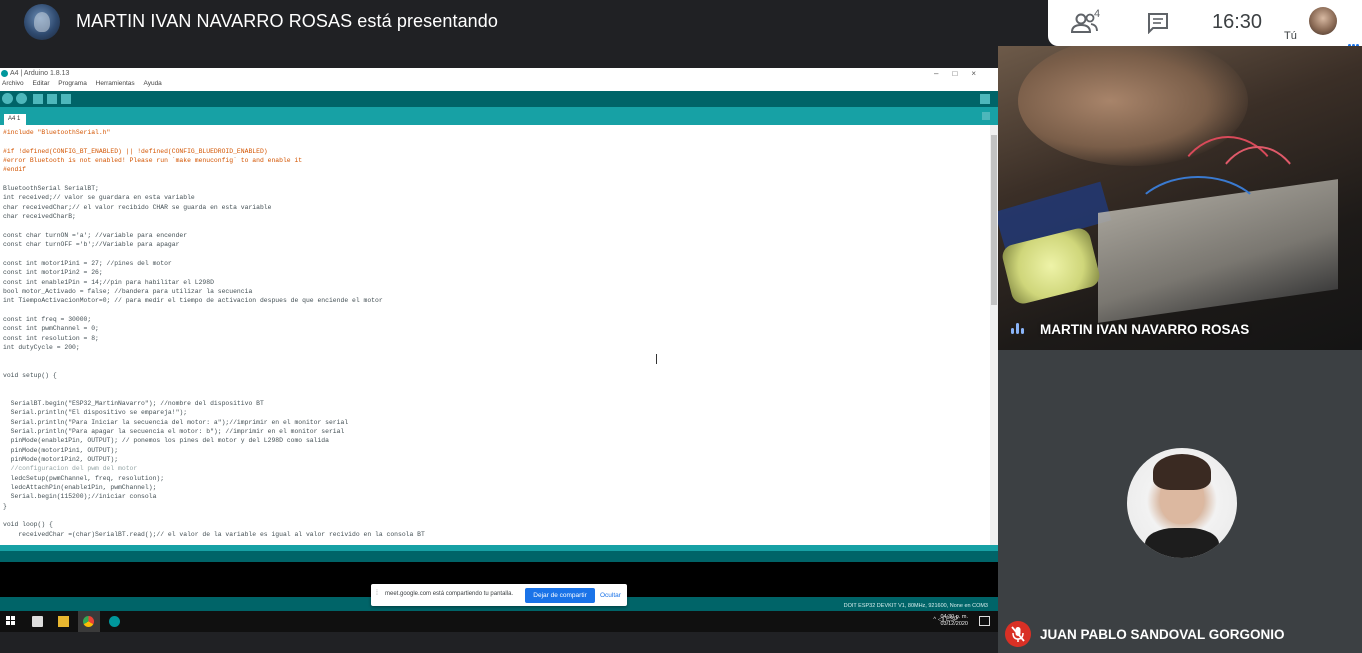 This screenshot has width=1362, height=653. Describe the element at coordinates (38, 99) in the screenshot. I see `new-sketch-icon` at that location.